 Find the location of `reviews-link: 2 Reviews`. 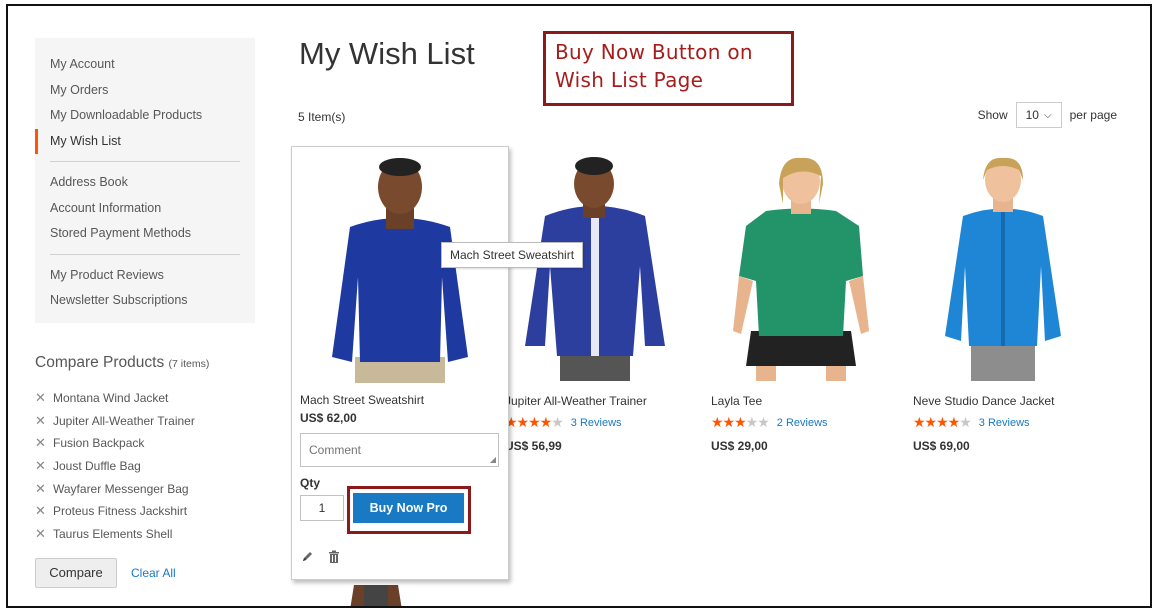

reviews-link: 2 Reviews is located at coordinates (802, 423).